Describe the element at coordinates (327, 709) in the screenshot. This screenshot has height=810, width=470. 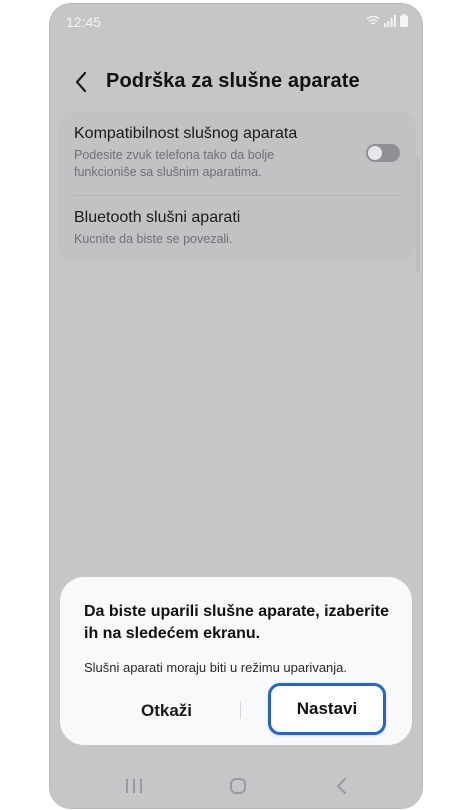
I see `continue-button: Nastavi` at that location.